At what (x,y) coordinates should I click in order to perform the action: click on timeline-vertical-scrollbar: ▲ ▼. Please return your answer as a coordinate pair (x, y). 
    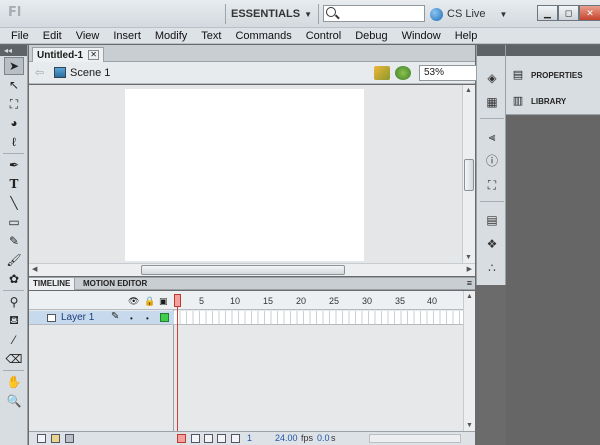
    Looking at the image, I should click on (469, 361).